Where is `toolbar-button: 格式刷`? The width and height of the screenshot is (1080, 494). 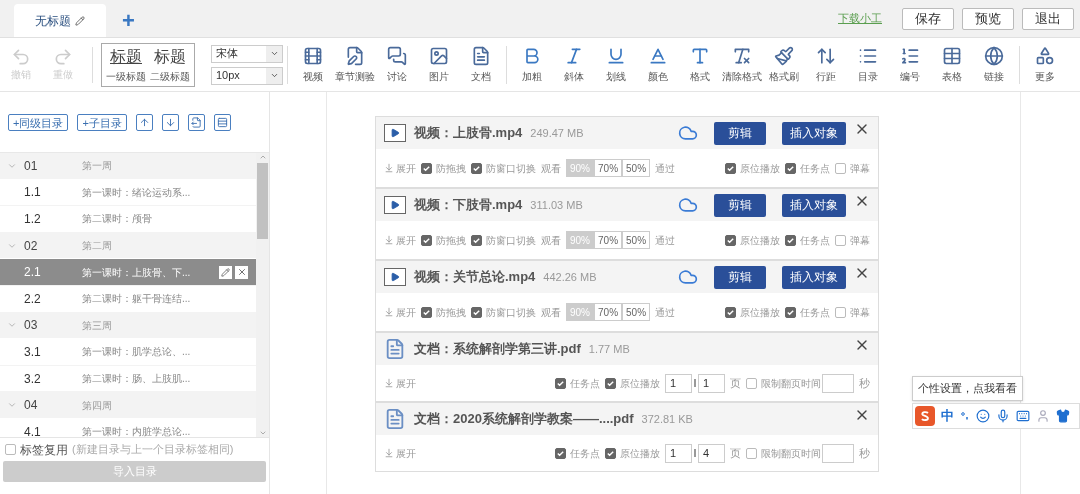
toolbar-button: 格式刷 is located at coordinates (784, 64).